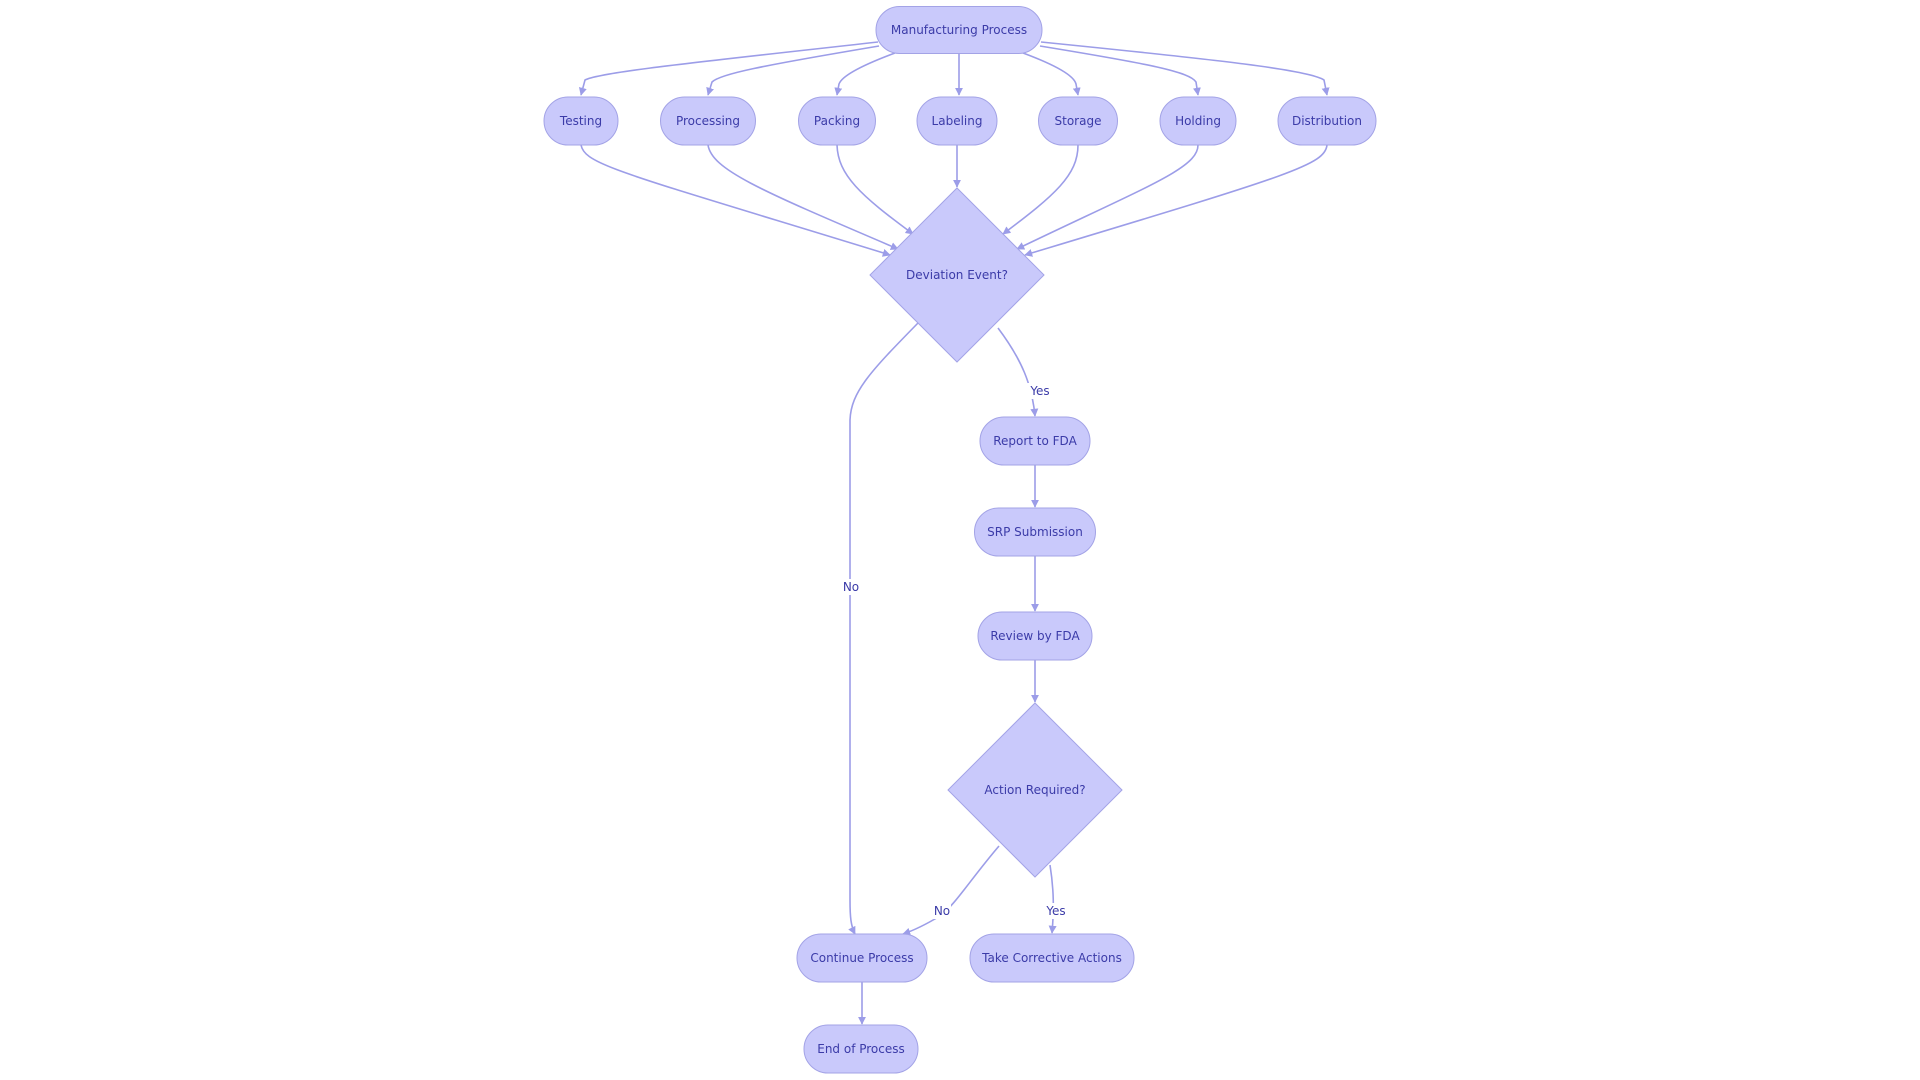 The height and width of the screenshot is (1080, 1920). I want to click on edge-label-action-to-corrective: Yes, so click(1056, 911).